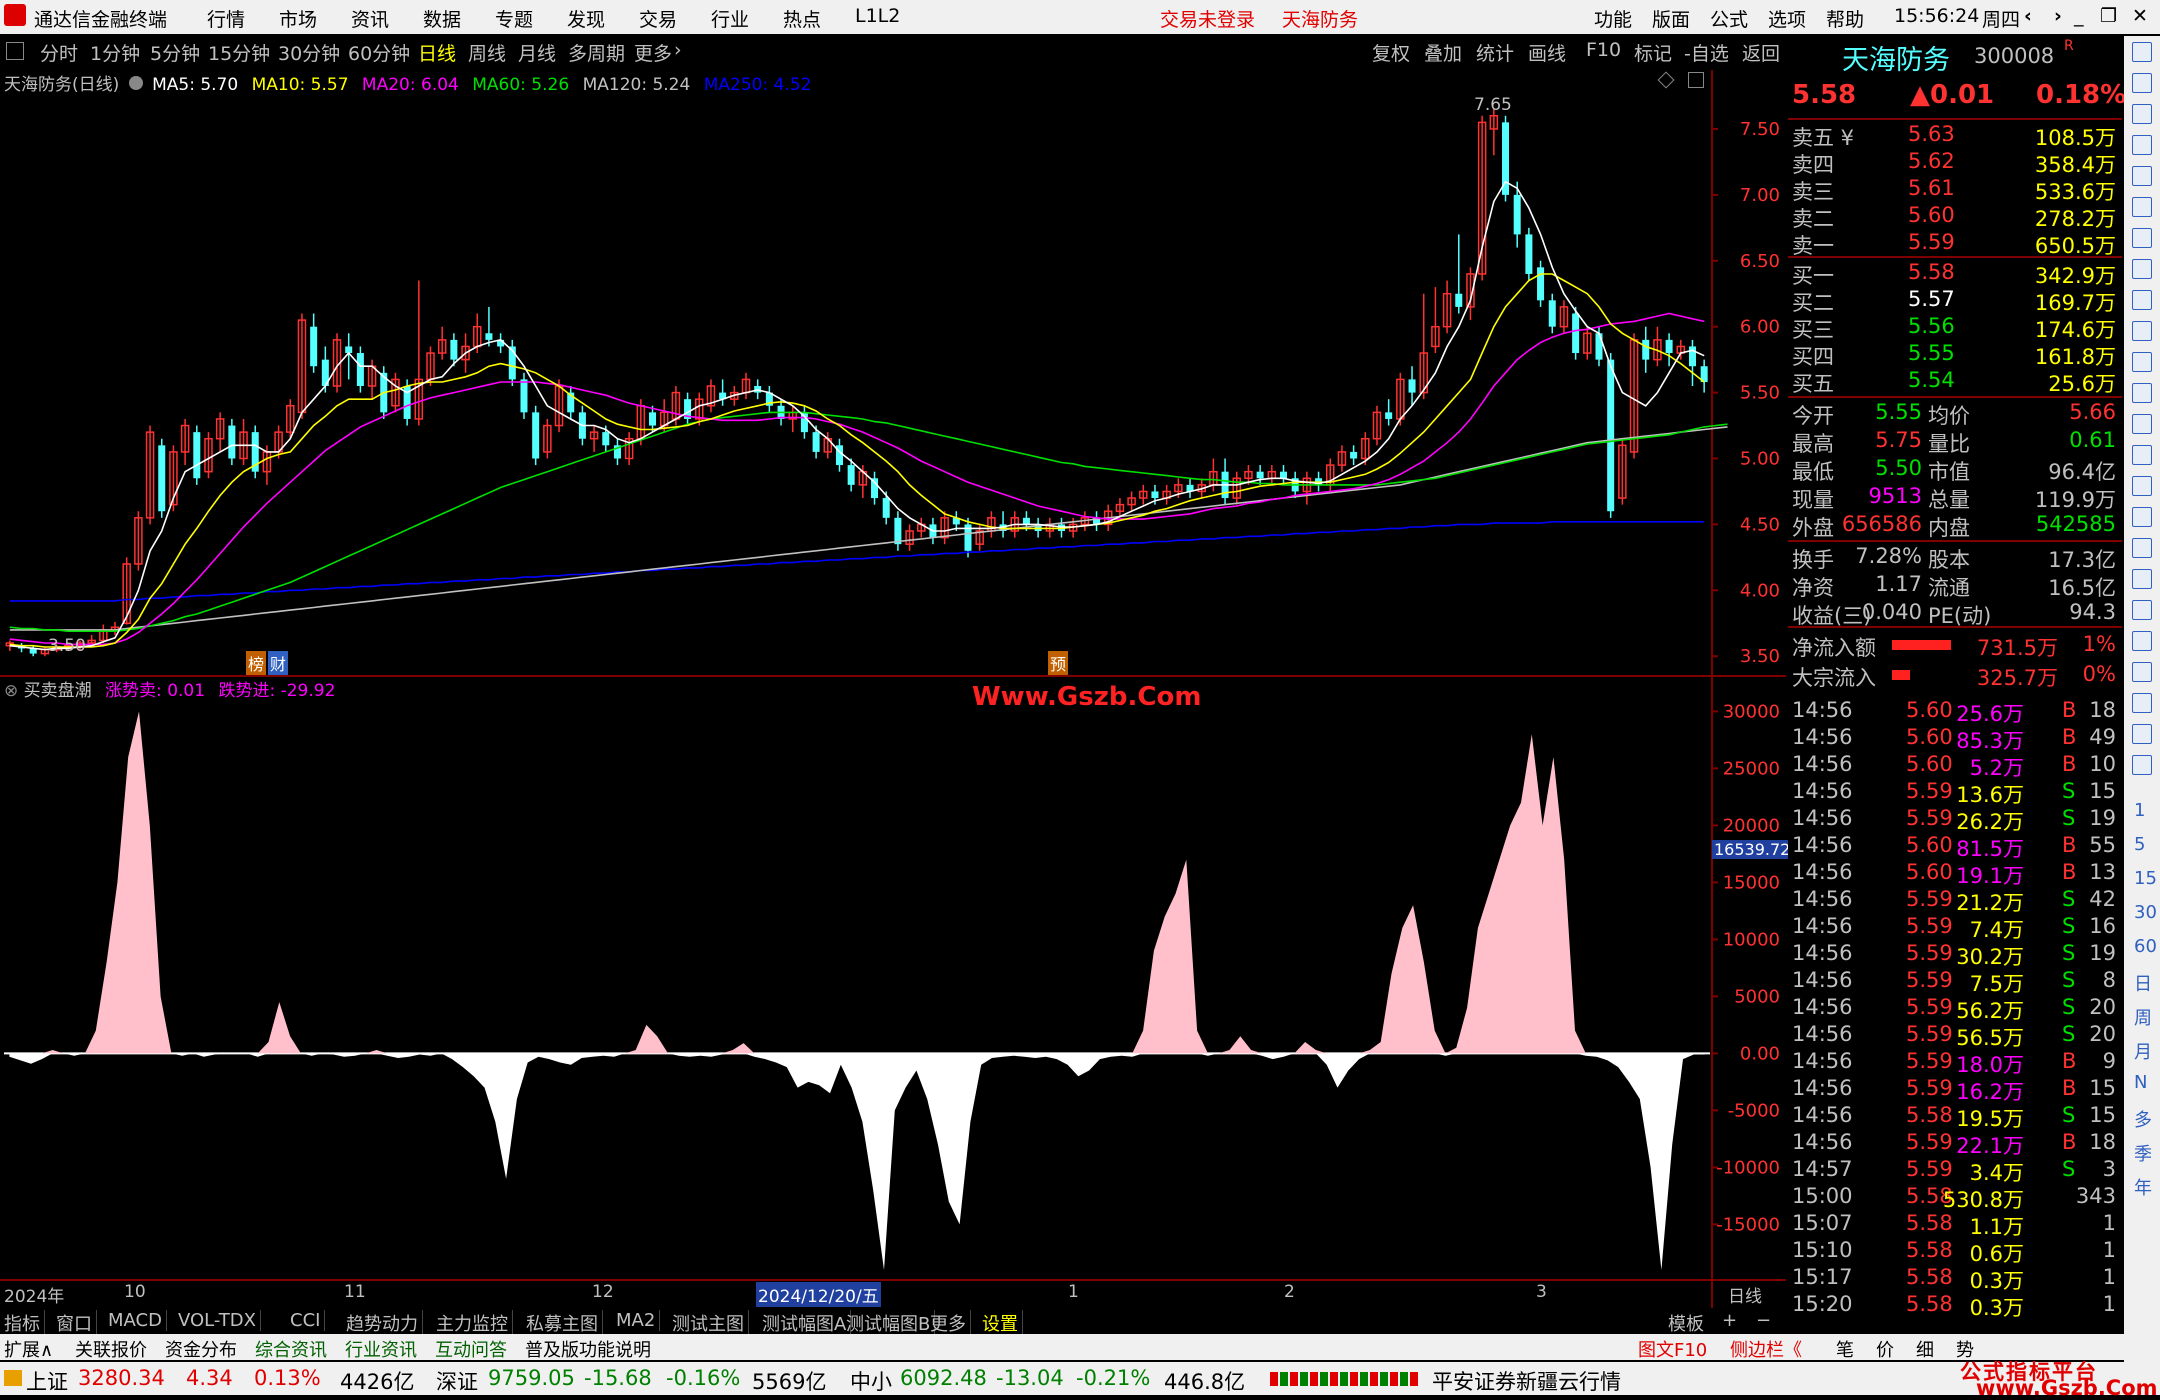 This screenshot has width=2160, height=1400. I want to click on menu-shuju: 数据, so click(442, 18).